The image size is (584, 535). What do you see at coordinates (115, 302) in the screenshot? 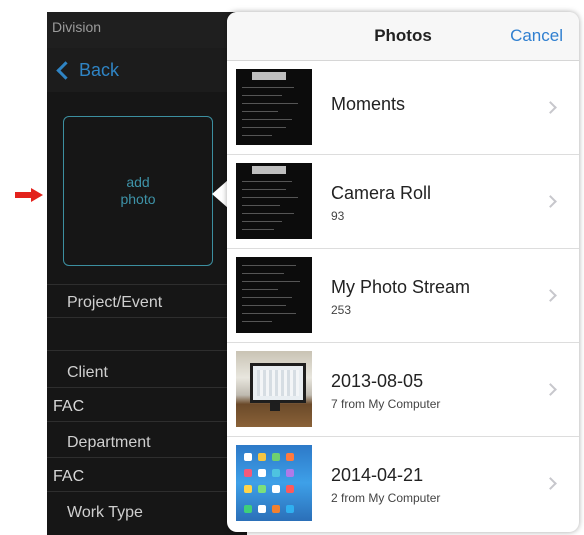
I see `project-event-label: Project/Event` at bounding box center [115, 302].